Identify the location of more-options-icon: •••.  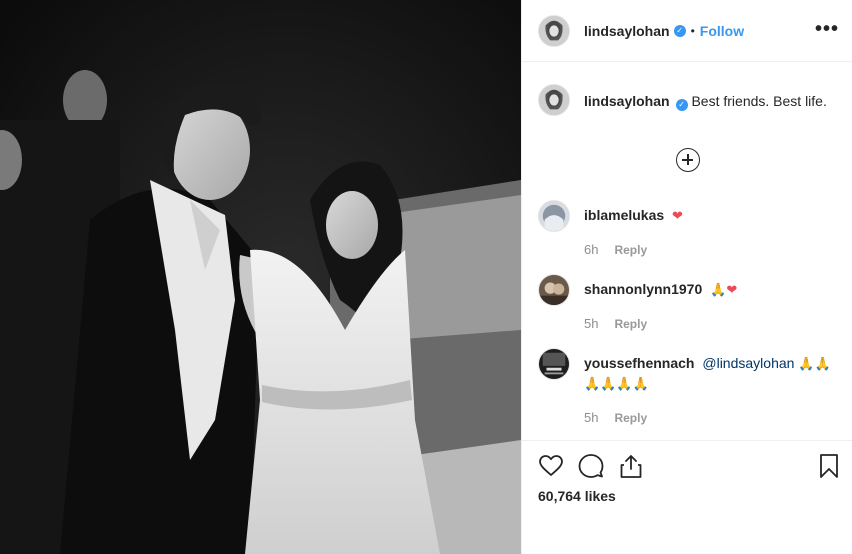
(827, 29).